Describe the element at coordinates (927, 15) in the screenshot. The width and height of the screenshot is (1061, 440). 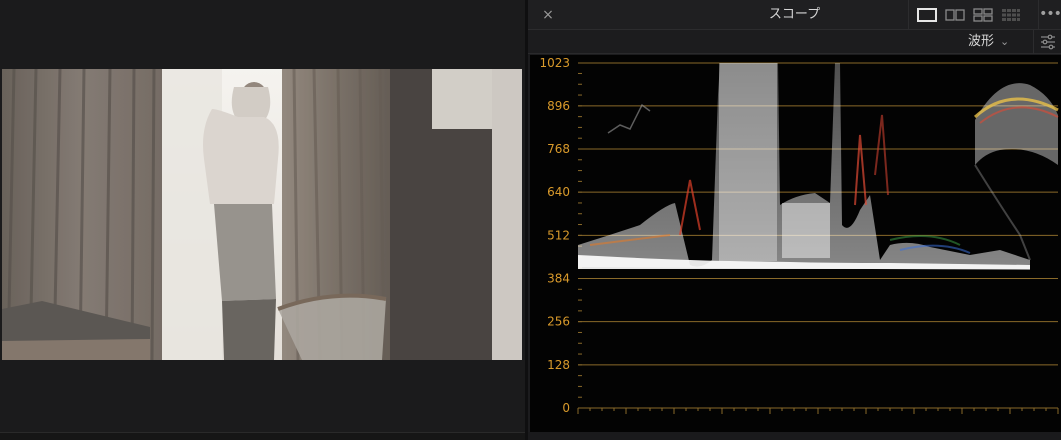
I see `layout-single-icon` at that location.